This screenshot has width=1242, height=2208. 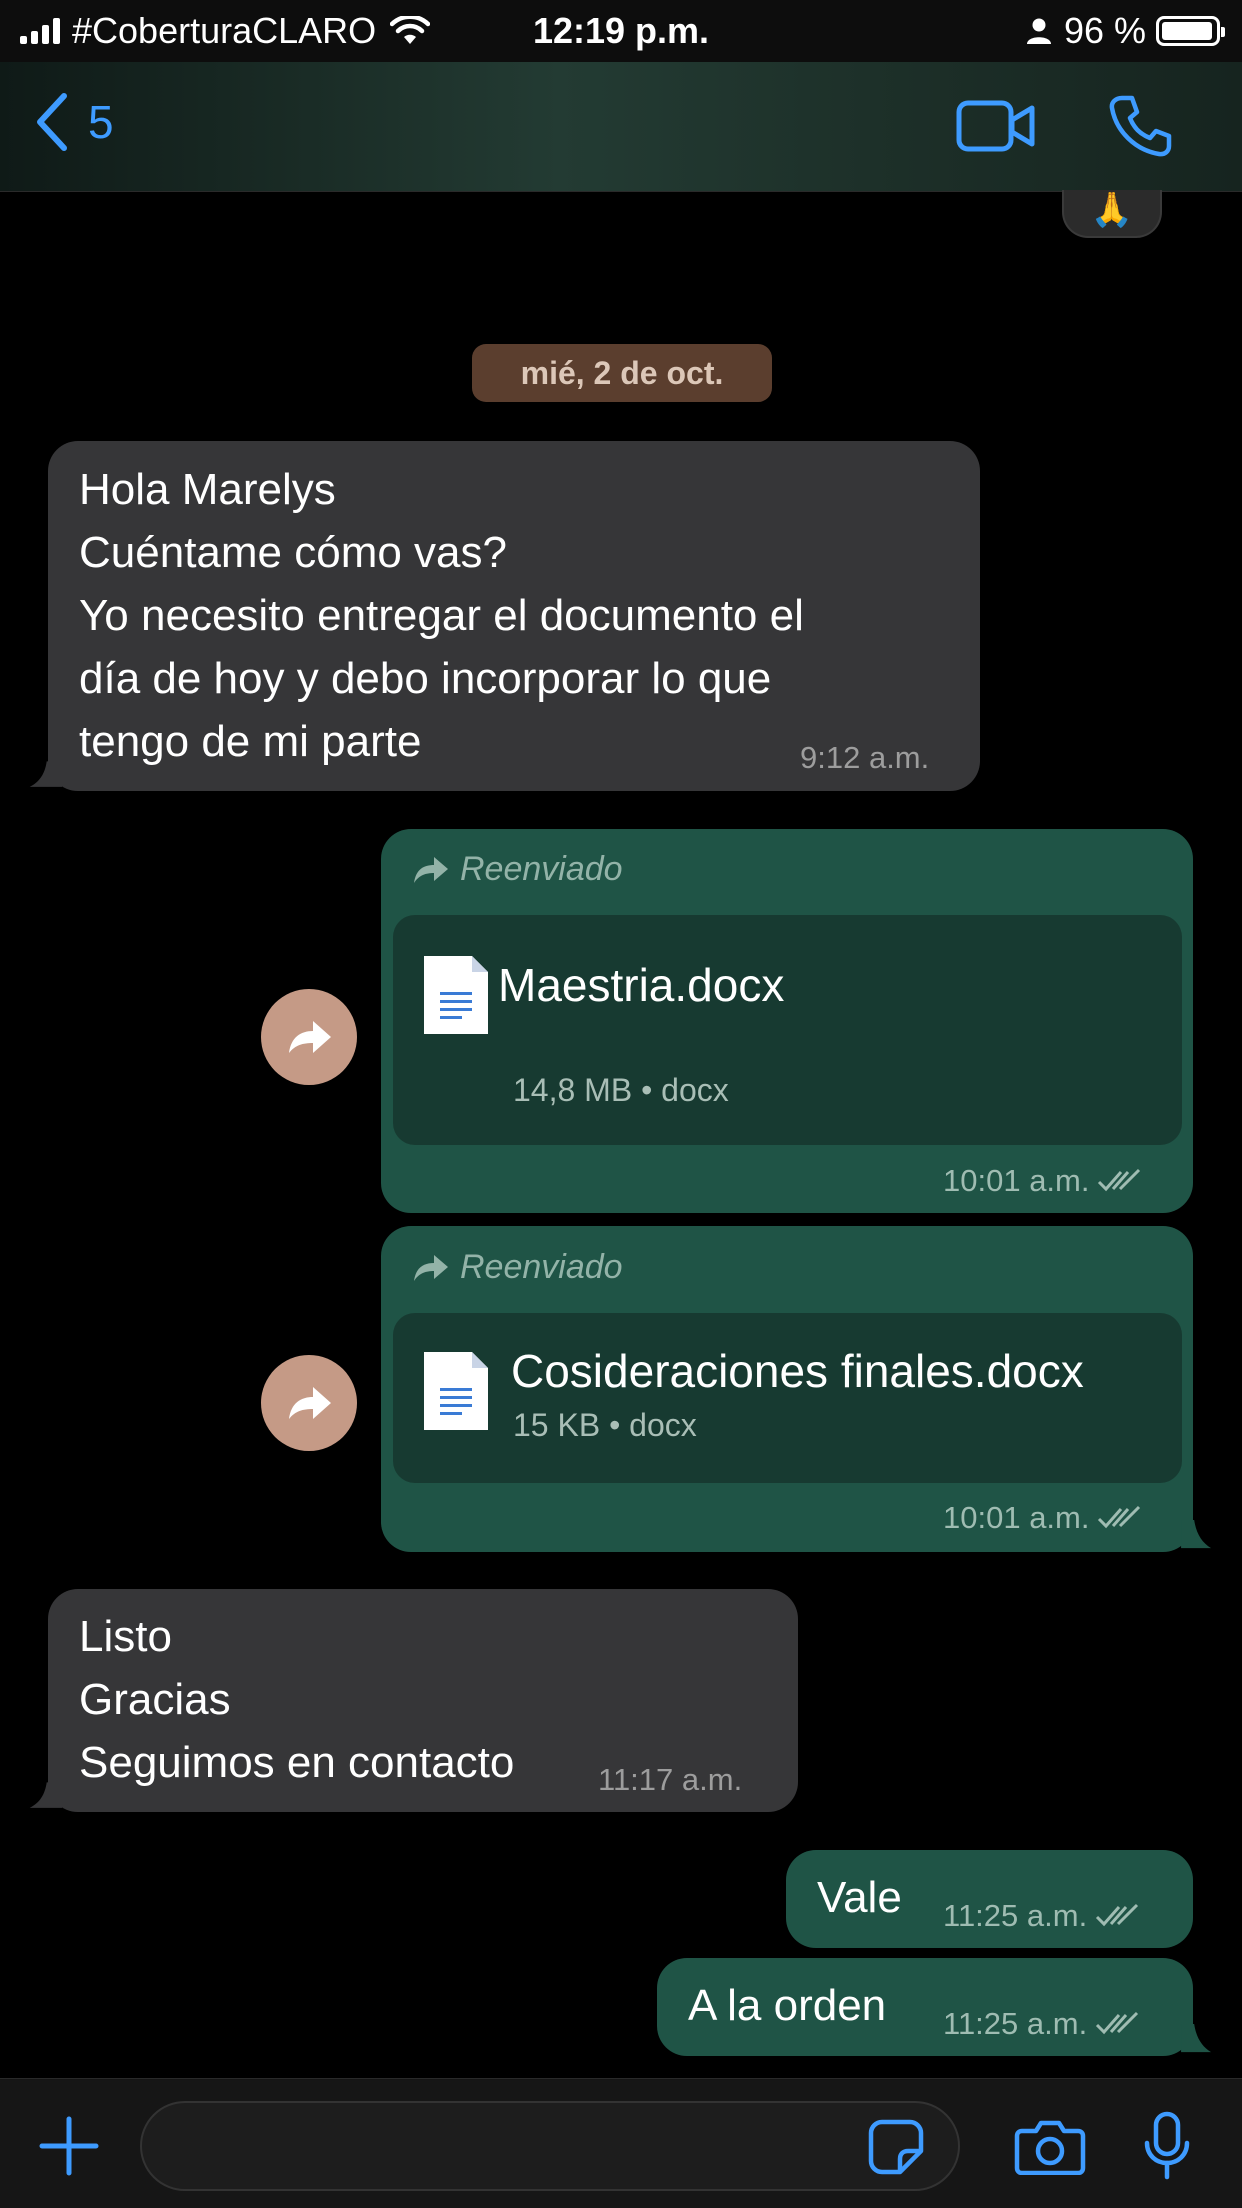 I want to click on person-icon, so click(x=1038, y=31).